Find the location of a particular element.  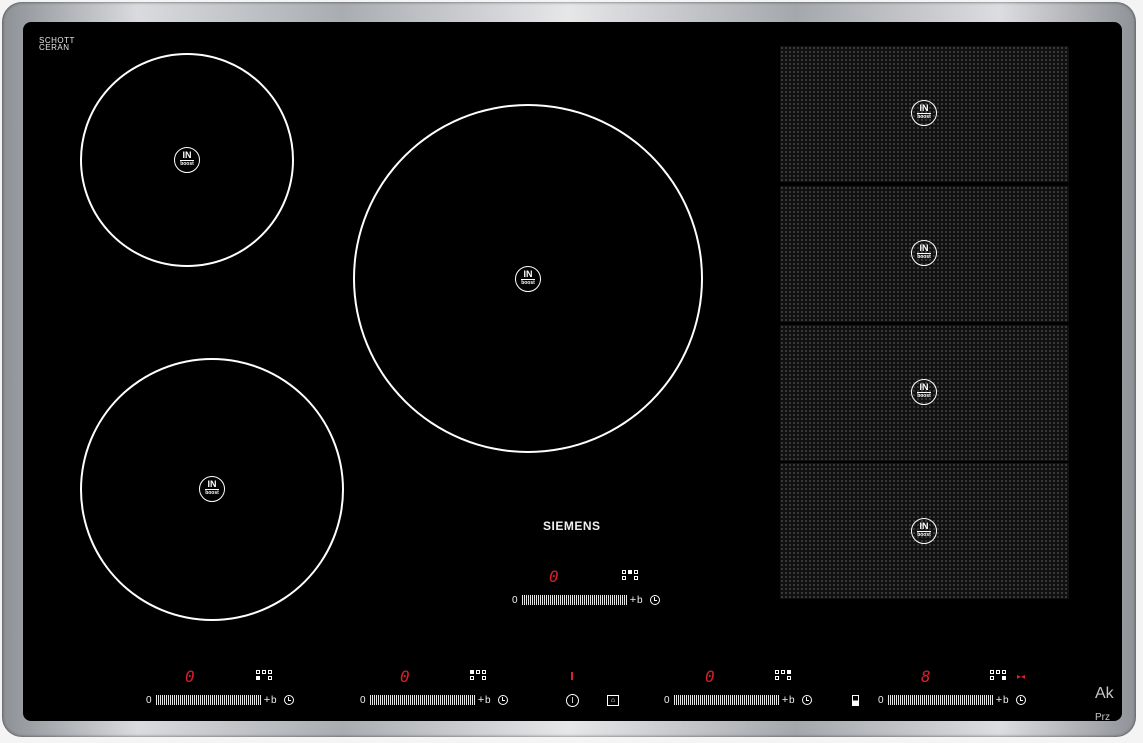

power-slider-2: 0 + b is located at coordinates (434, 700).